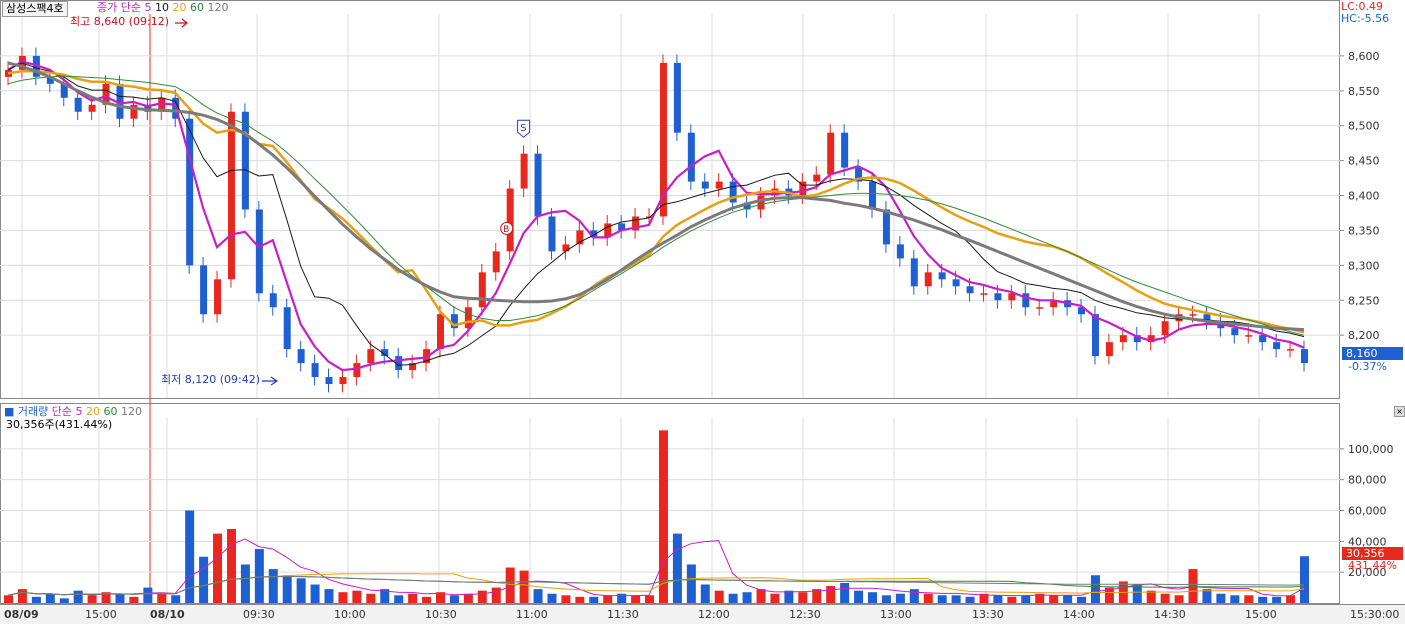 The width and height of the screenshot is (1405, 628). I want to click on current-volume-label: 30,356주(431.44%), so click(59, 424).